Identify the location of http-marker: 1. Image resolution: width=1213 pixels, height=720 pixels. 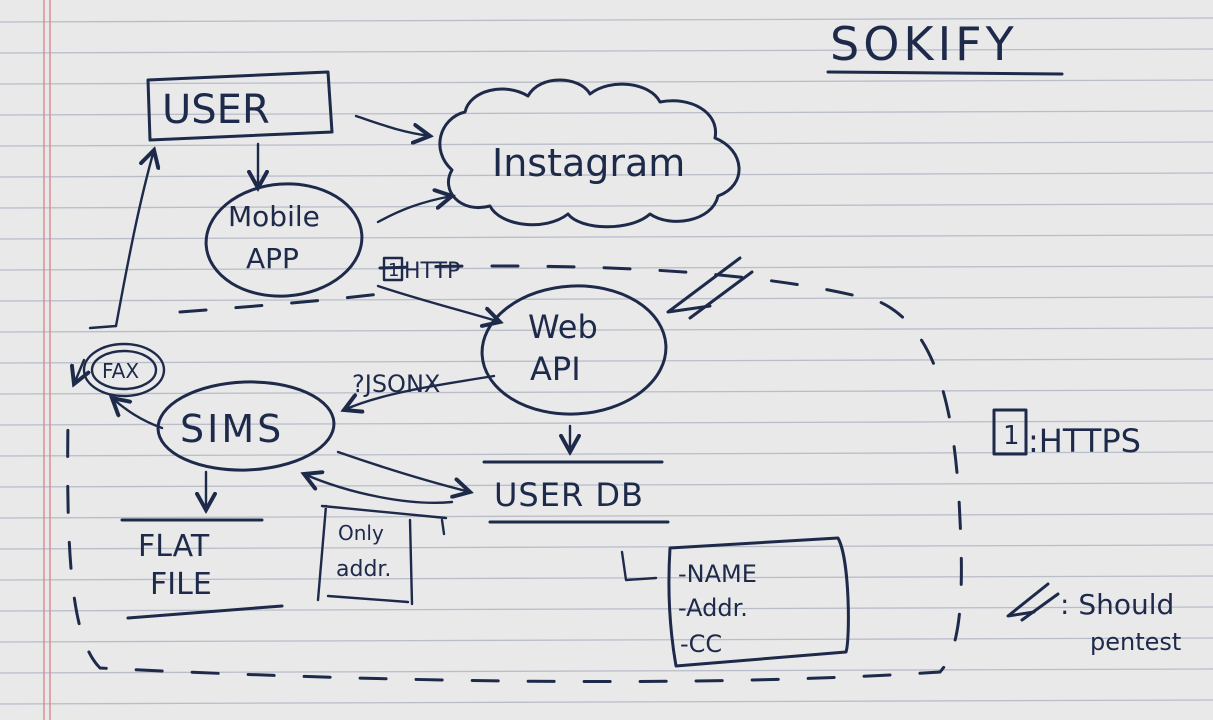
(393, 270).